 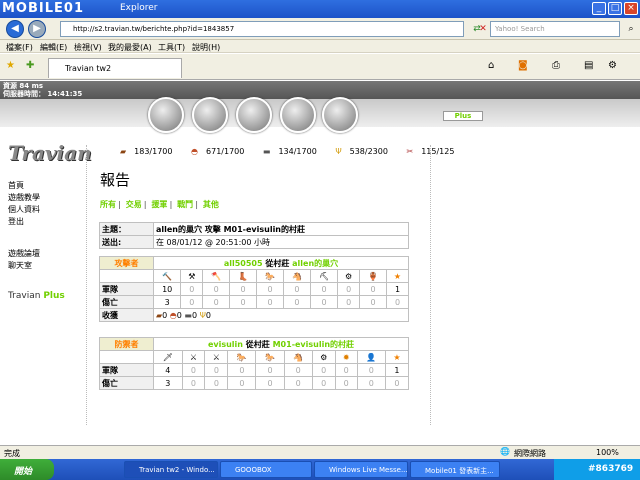 What do you see at coordinates (123, 151) in the screenshot?
I see `lumber-icon: ▰` at bounding box center [123, 151].